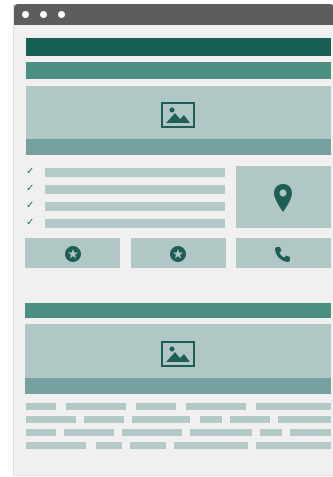 Image resolution: width=333 pixels, height=477 pixels. Describe the element at coordinates (178, 386) in the screenshot. I see `secondary-caption-strip` at that location.